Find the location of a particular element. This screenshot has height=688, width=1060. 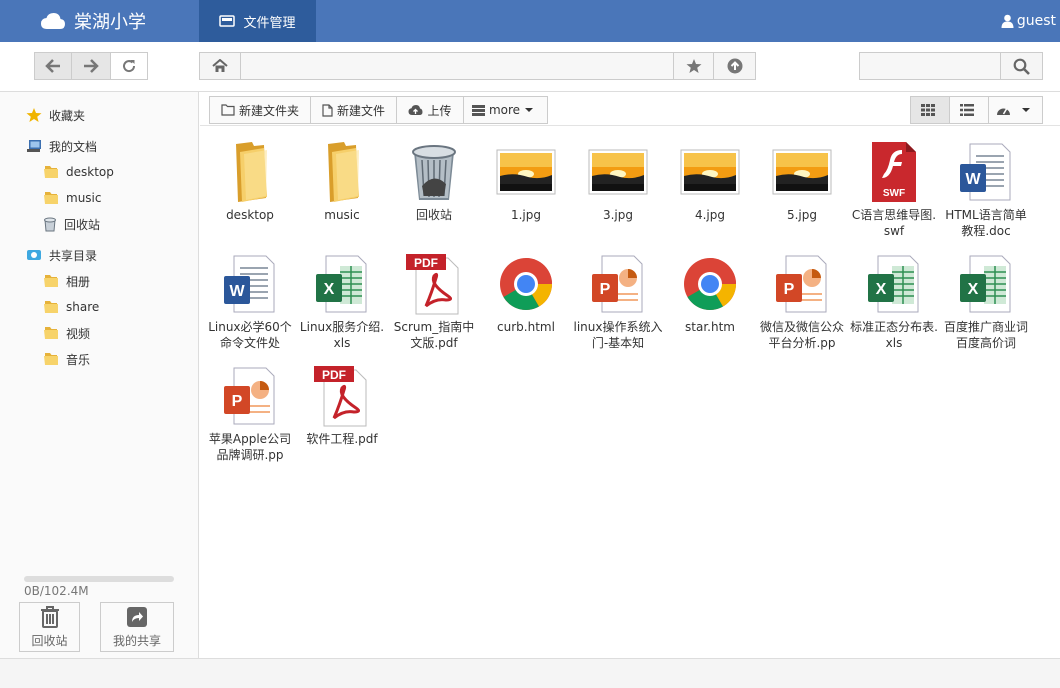

search-button is located at coordinates (1021, 66).